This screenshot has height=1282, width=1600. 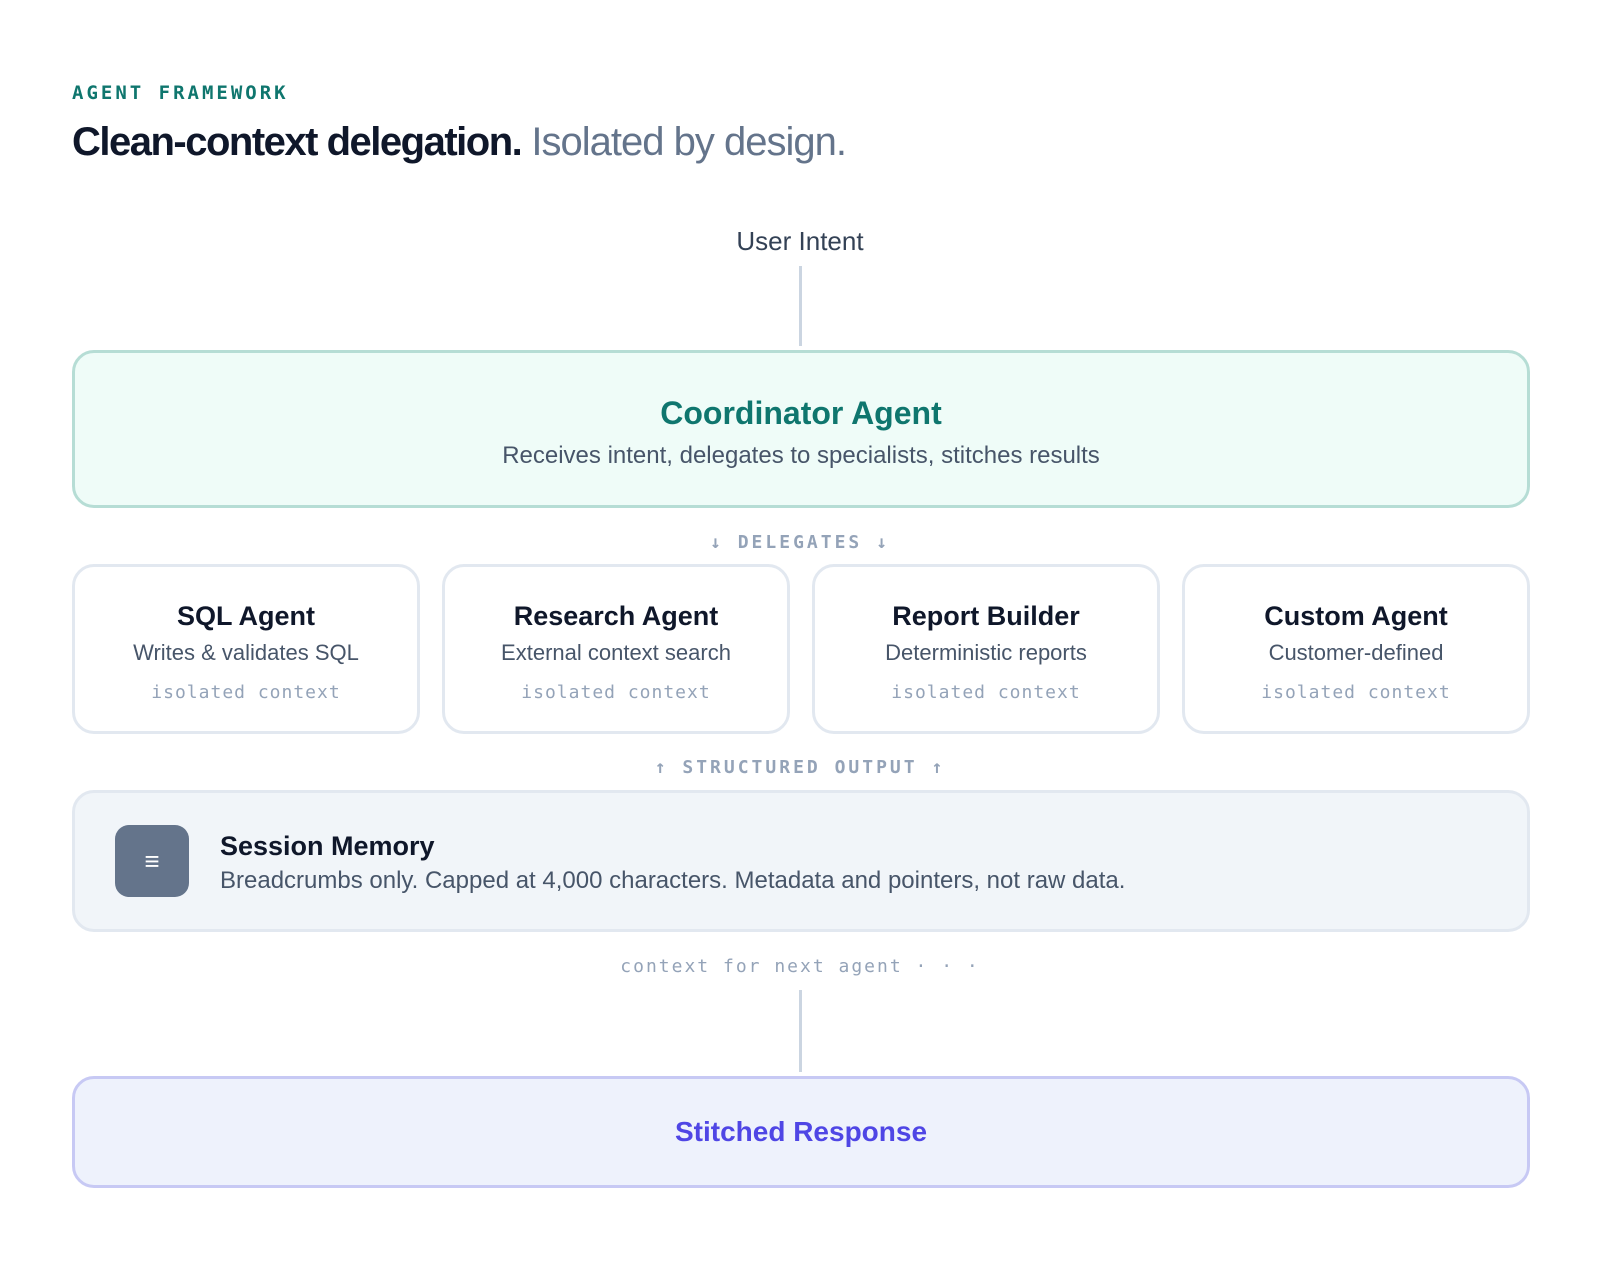 What do you see at coordinates (689, 142) in the screenshot?
I see `headline-soft: Isolated by design.` at bounding box center [689, 142].